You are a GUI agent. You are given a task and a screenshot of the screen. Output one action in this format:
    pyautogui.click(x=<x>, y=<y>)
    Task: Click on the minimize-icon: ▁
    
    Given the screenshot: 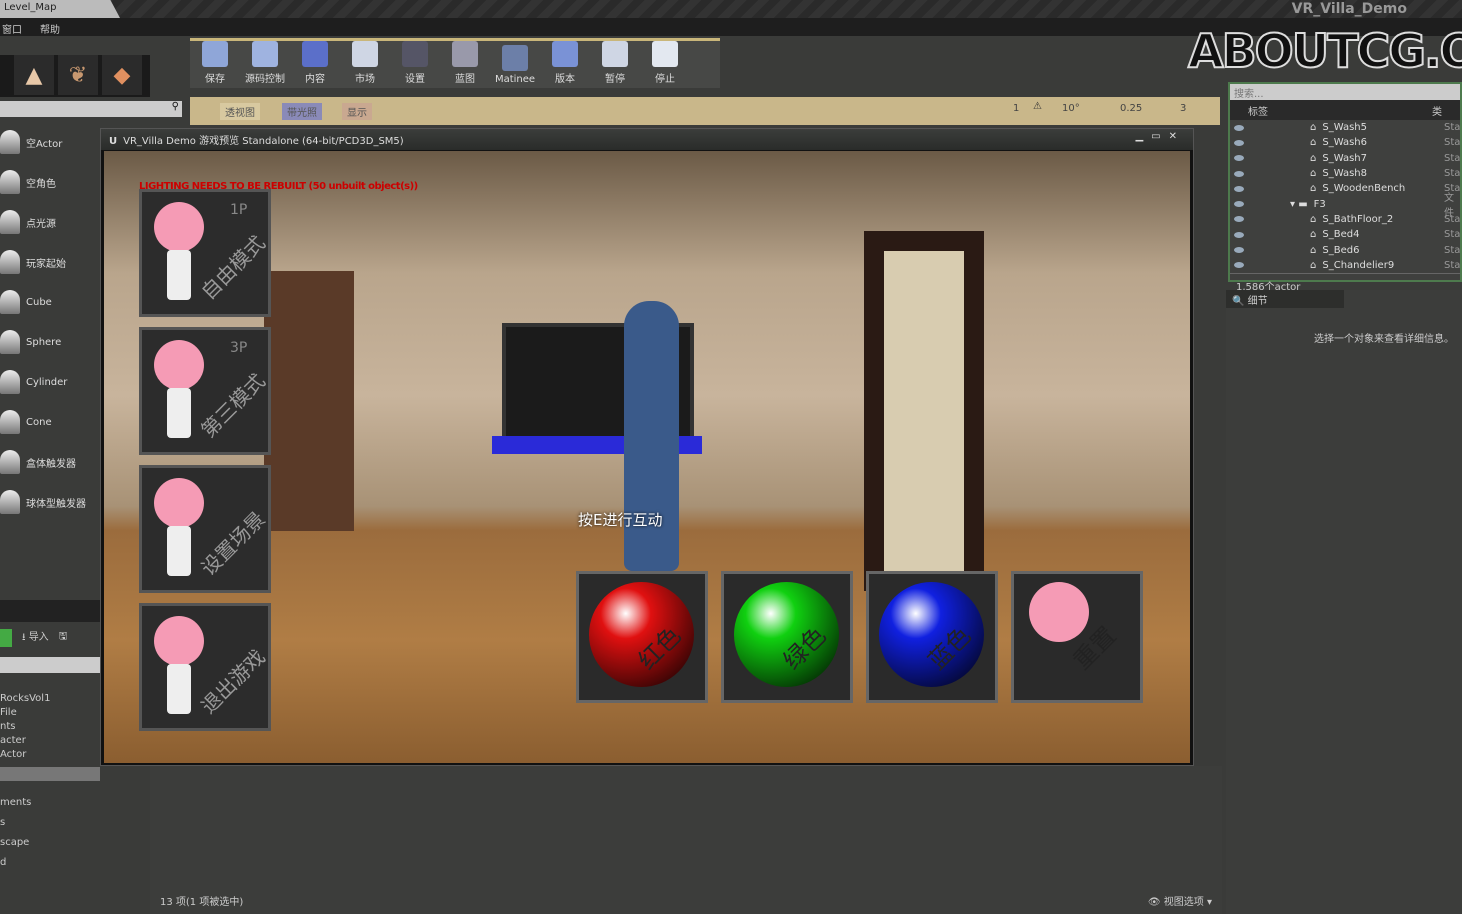 What is the action you would take?
    pyautogui.click(x=1143, y=136)
    